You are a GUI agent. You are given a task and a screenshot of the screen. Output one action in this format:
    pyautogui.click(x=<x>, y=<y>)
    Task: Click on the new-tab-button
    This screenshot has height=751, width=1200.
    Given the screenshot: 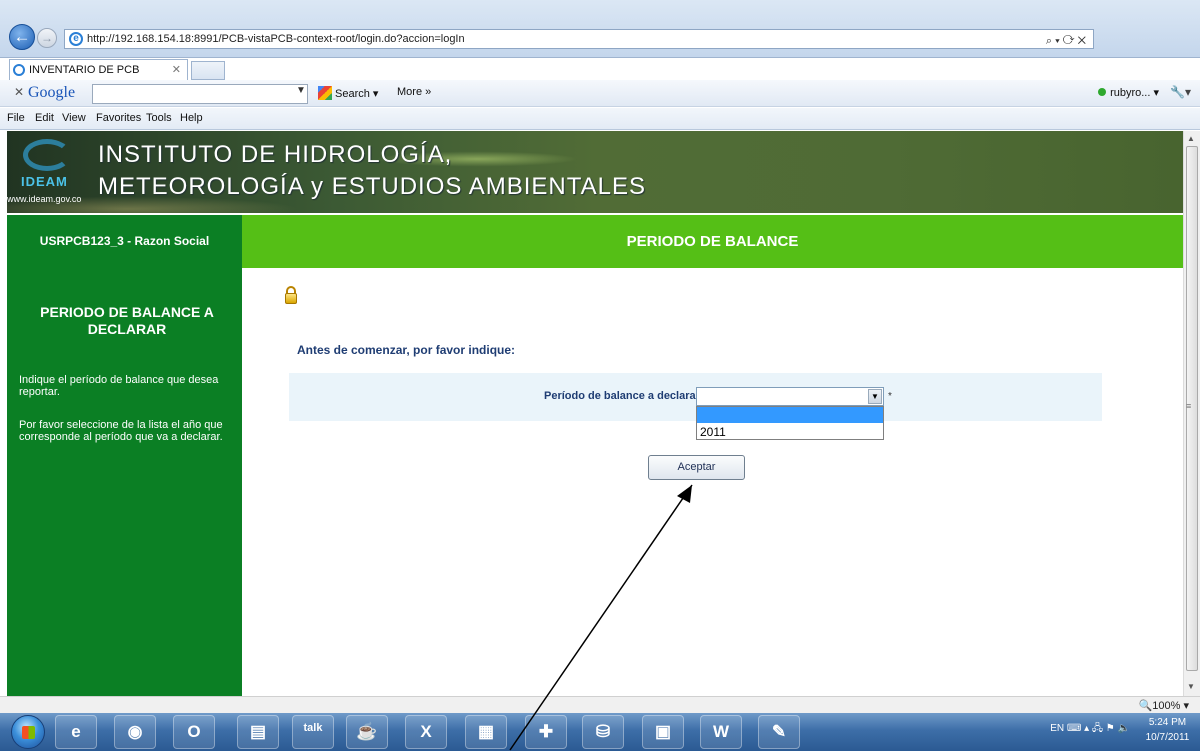 What is the action you would take?
    pyautogui.click(x=208, y=70)
    